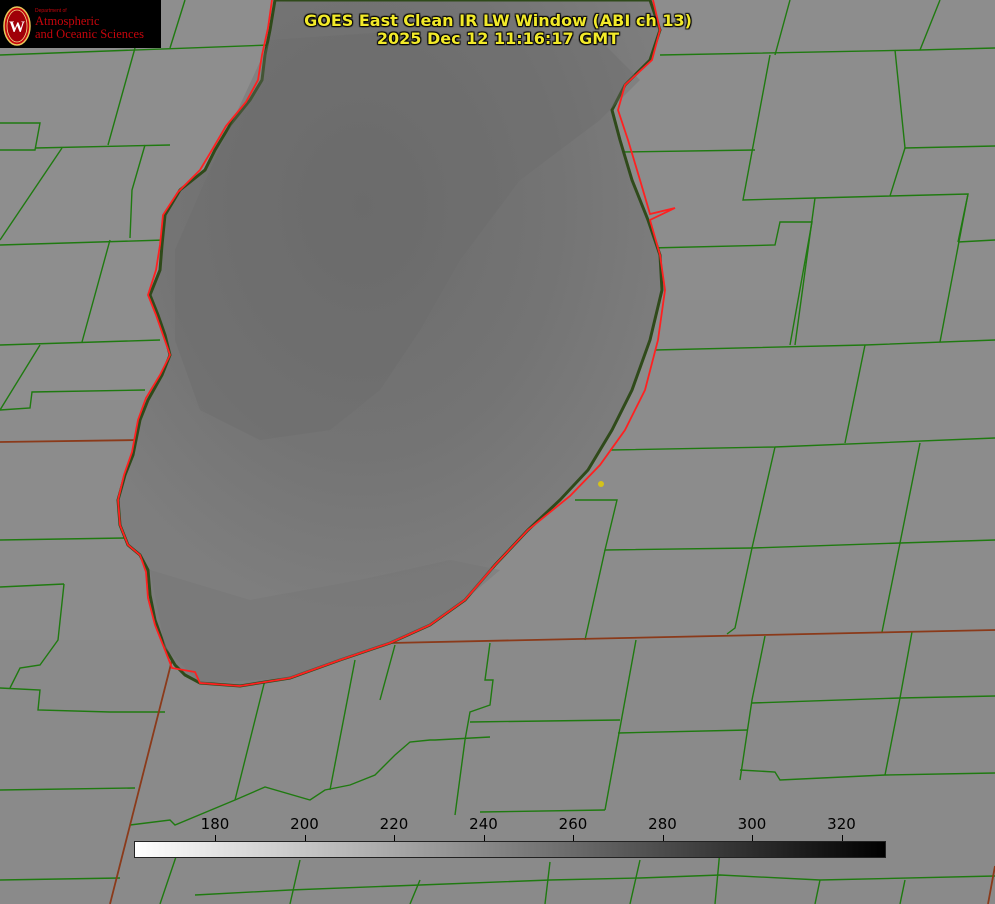 This screenshot has width=995, height=904. I want to click on colorbar, so click(510, 849).